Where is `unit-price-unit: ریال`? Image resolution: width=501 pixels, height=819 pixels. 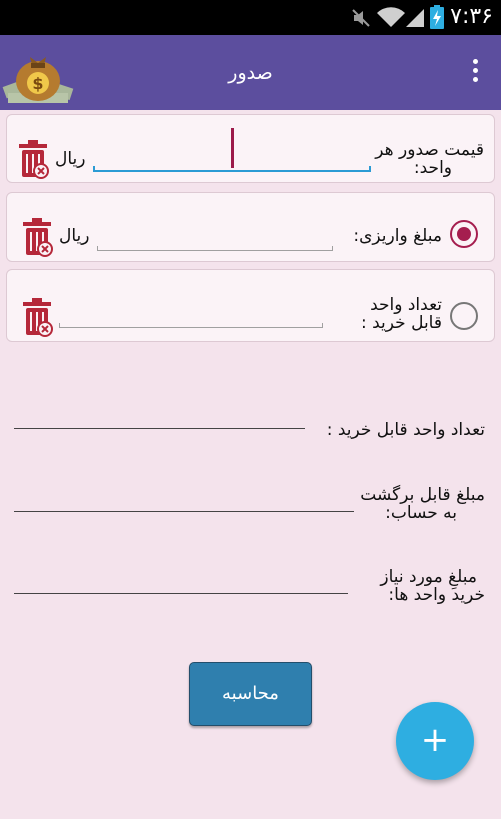 unit-price-unit: ریال is located at coordinates (70, 159).